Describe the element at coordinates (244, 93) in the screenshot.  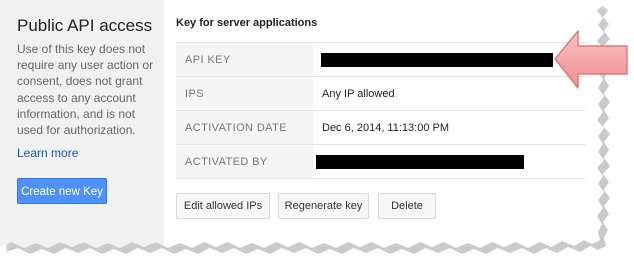
I see `ips-label: IPS` at that location.